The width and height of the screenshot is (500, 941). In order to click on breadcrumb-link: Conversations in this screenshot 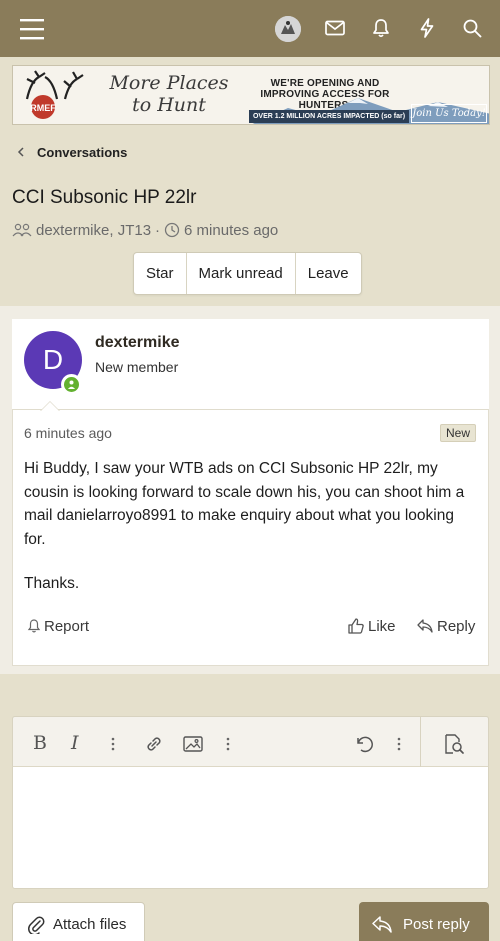, I will do `click(82, 152)`.